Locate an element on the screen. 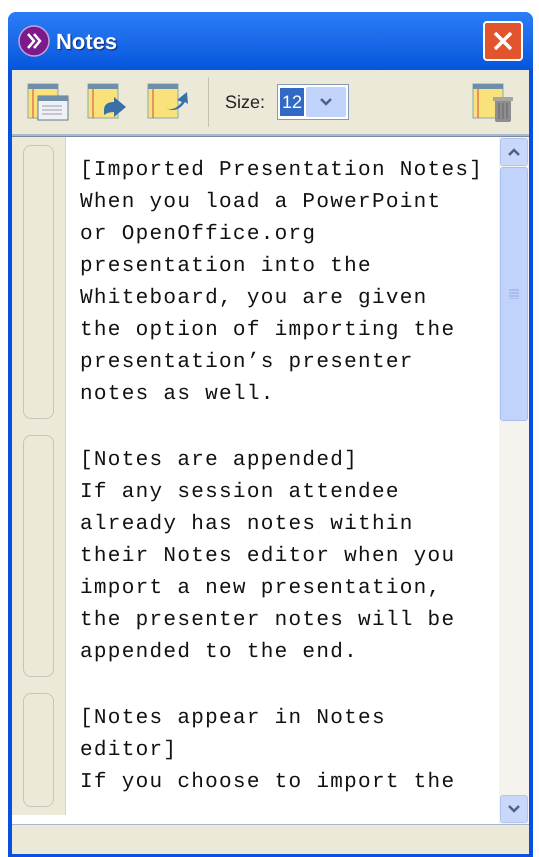  window-title: Notes is located at coordinates (87, 42).